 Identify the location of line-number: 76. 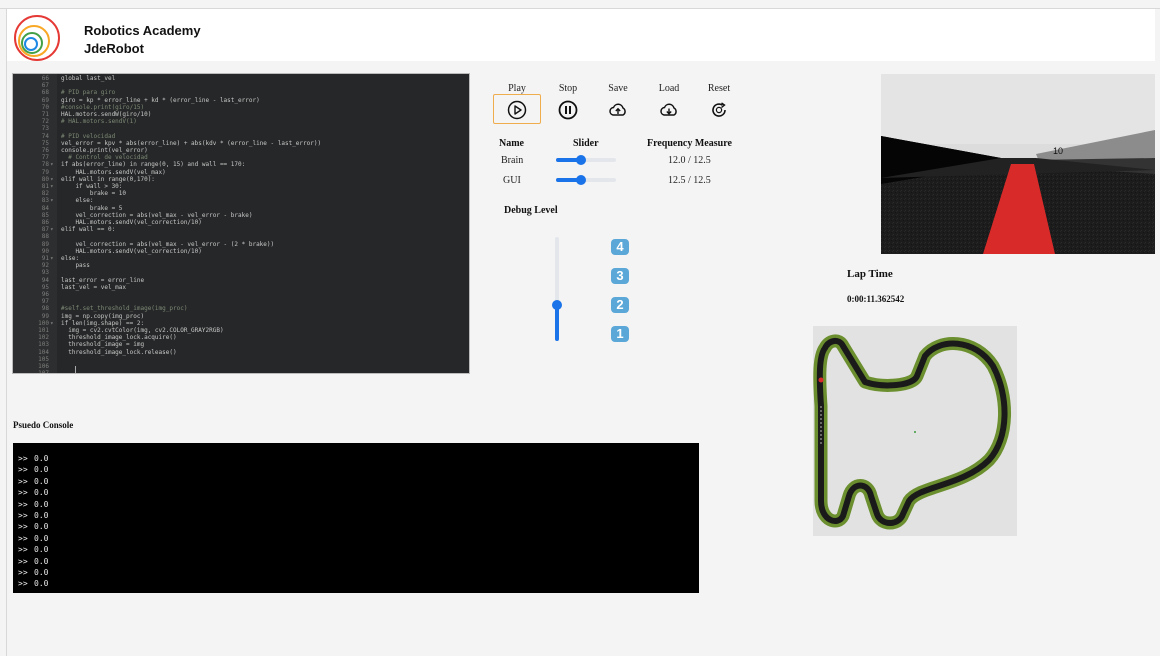
(45, 150).